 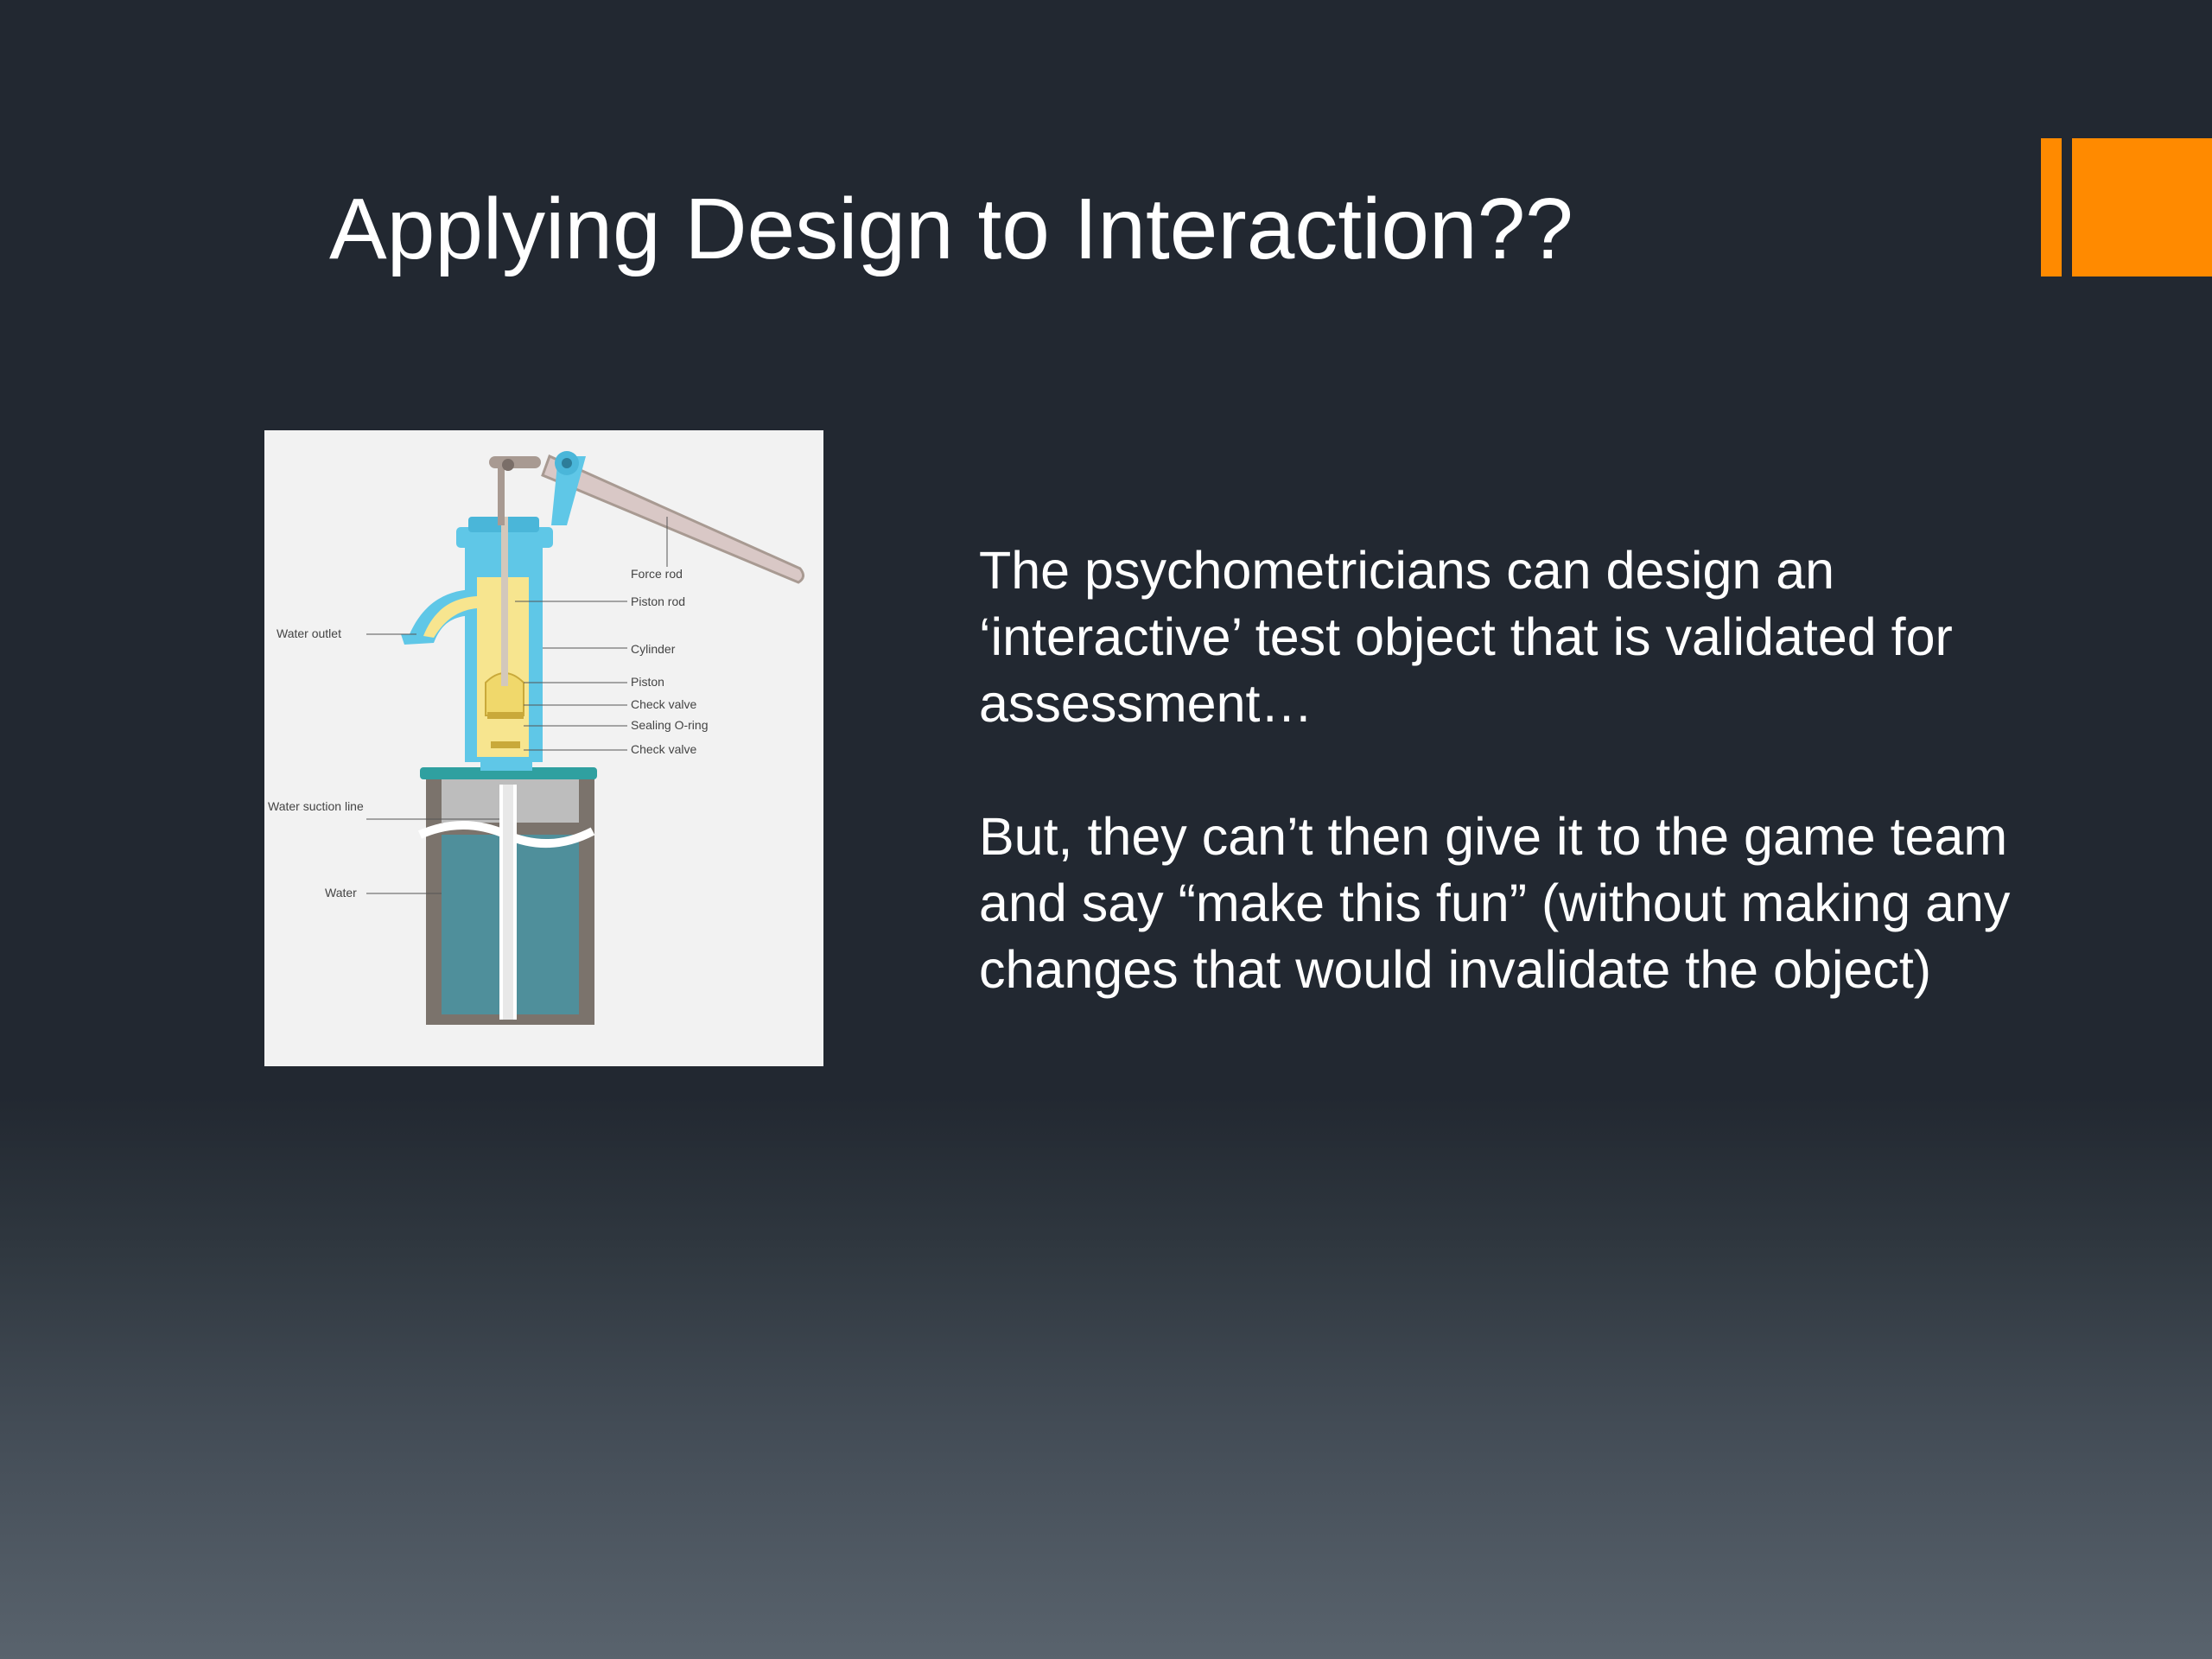 What do you see at coordinates (657, 574) in the screenshot?
I see `label-force-rod: Force rod` at bounding box center [657, 574].